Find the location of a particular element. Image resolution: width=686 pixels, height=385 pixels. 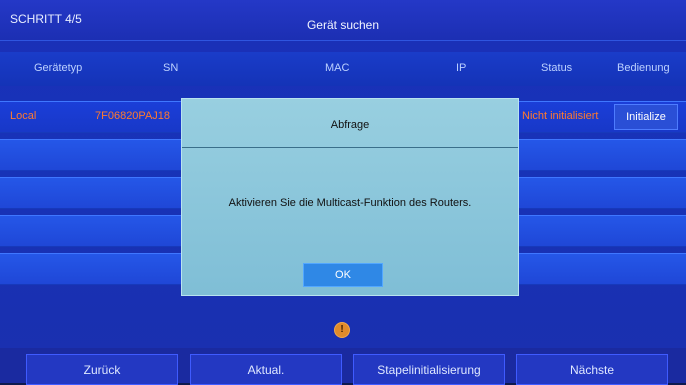

refresh-button: Aktual. is located at coordinates (266, 369).